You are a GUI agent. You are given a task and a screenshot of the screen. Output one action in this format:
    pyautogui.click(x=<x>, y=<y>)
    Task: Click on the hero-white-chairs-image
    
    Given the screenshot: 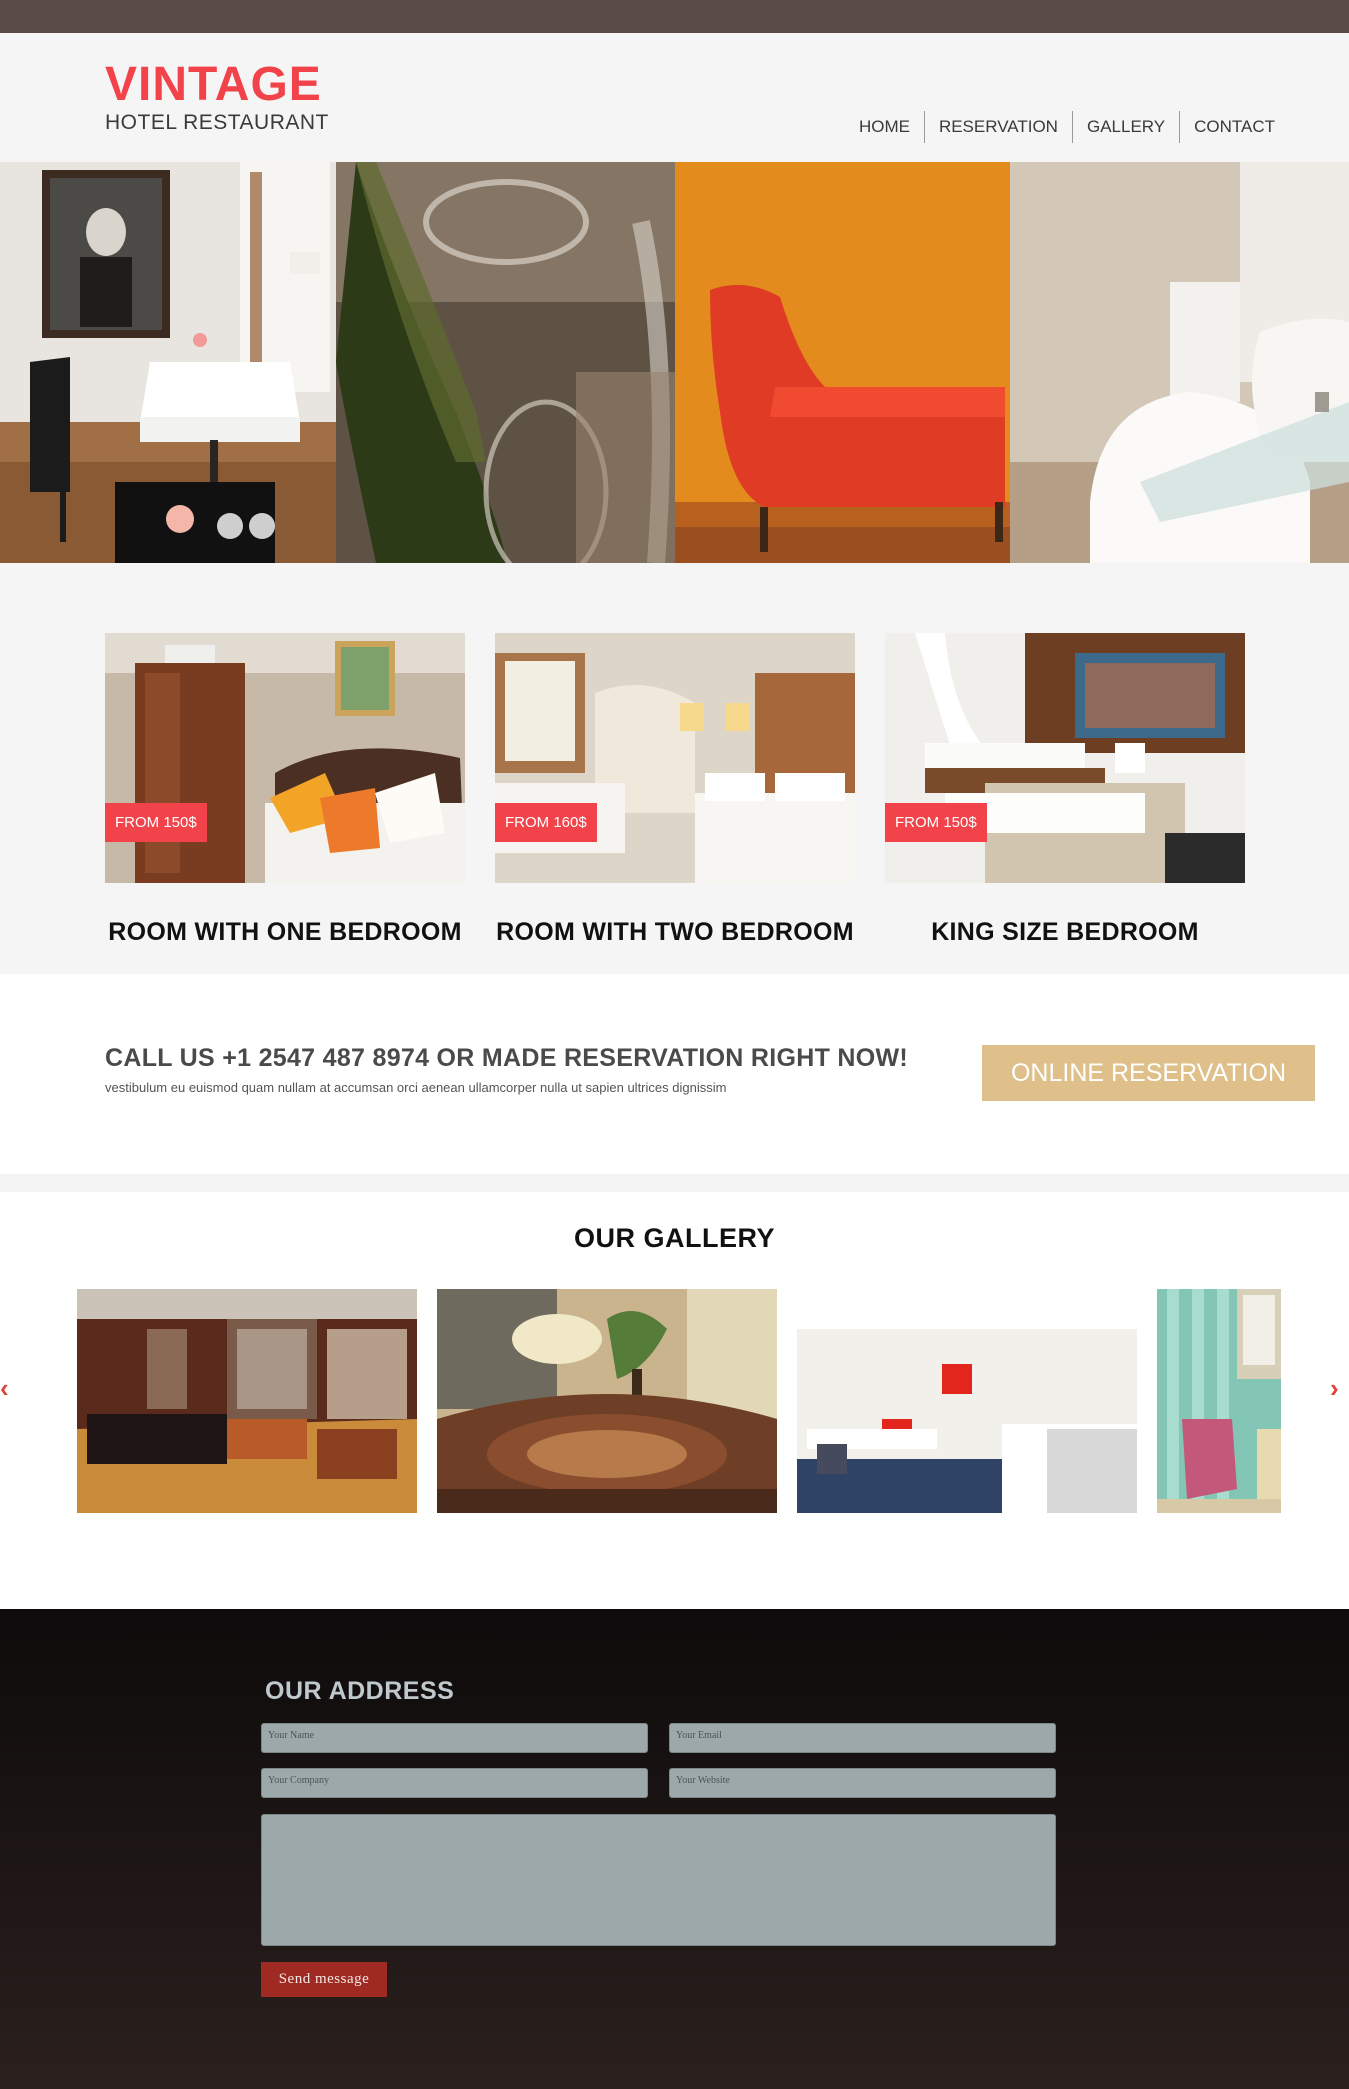 What is the action you would take?
    pyautogui.click(x=1179, y=362)
    